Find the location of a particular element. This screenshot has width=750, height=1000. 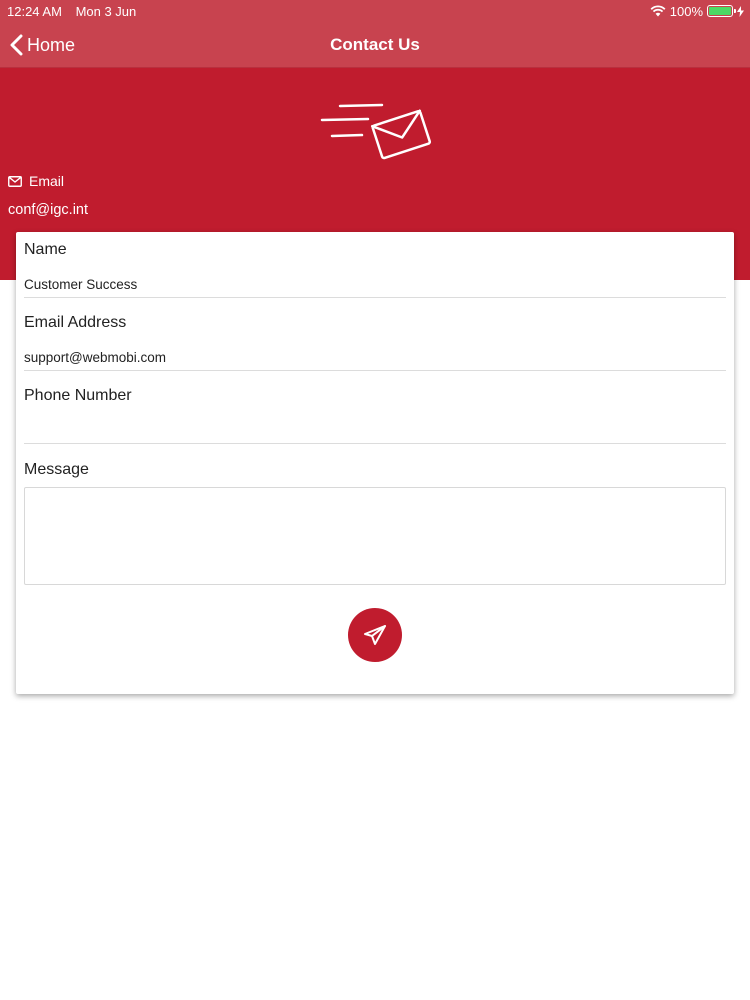

charging-bolt-icon is located at coordinates (740, 11).